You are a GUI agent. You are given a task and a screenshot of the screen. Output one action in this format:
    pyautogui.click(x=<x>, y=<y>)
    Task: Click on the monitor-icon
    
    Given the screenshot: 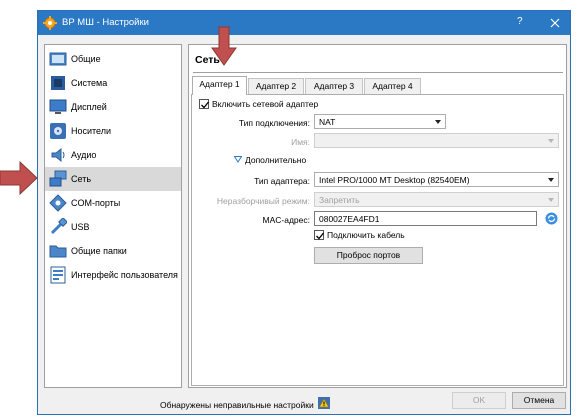 What is the action you would take?
    pyautogui.click(x=58, y=106)
    